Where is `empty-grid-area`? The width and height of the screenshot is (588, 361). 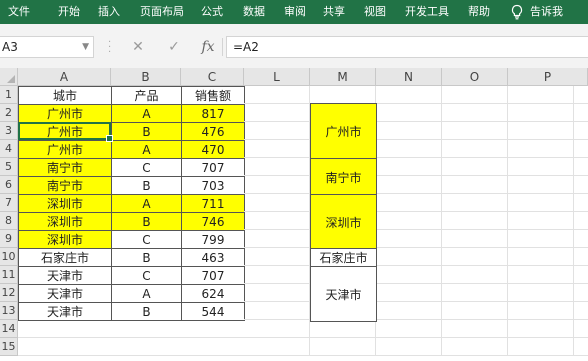 empty-grid-area is located at coordinates (131, 338).